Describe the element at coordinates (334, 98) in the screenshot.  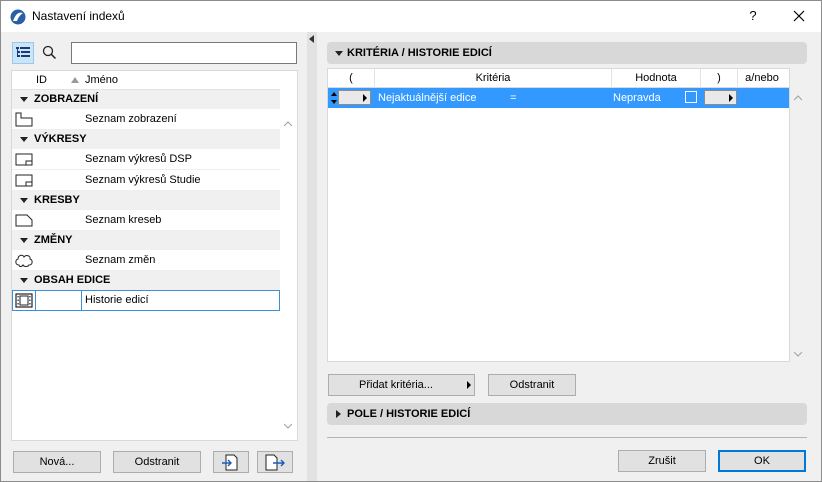
I see `row-reorder-icon` at that location.